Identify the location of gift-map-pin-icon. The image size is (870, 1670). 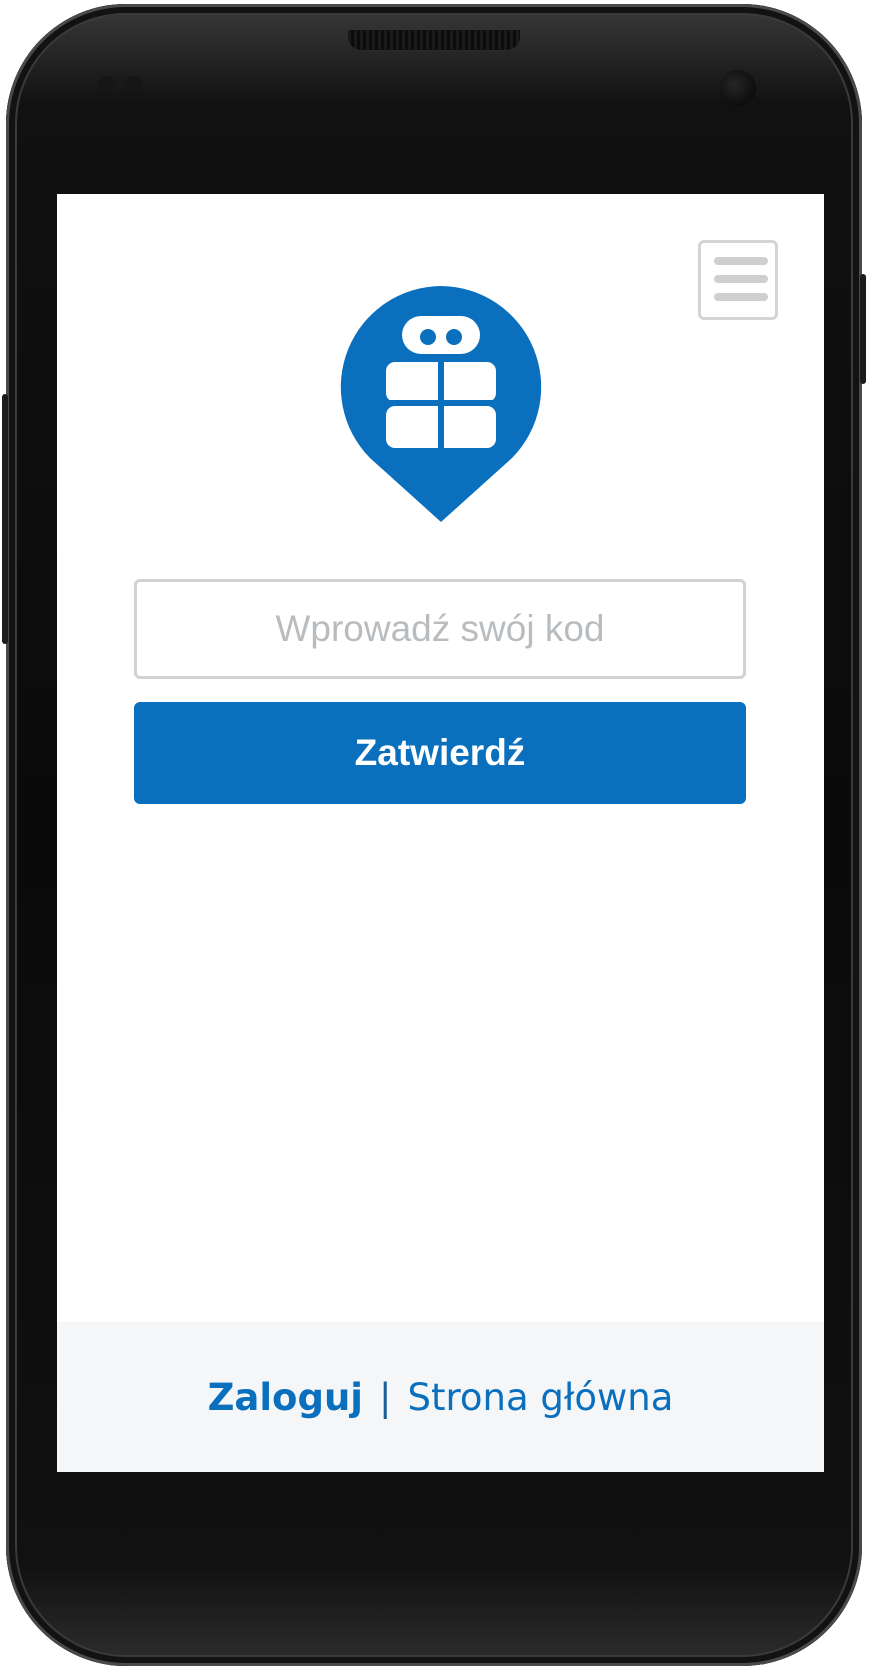
(441, 404).